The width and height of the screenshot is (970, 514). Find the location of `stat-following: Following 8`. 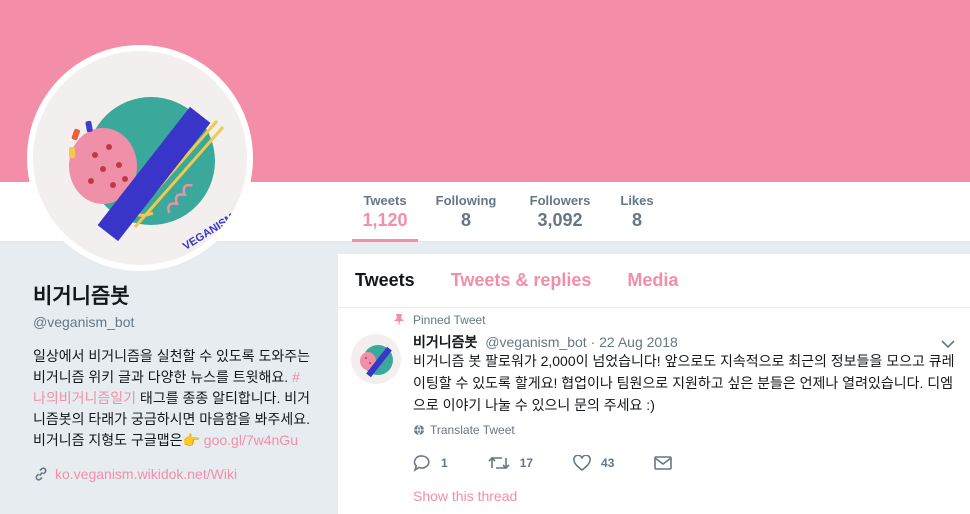

stat-following: Following 8 is located at coordinates (466, 212).